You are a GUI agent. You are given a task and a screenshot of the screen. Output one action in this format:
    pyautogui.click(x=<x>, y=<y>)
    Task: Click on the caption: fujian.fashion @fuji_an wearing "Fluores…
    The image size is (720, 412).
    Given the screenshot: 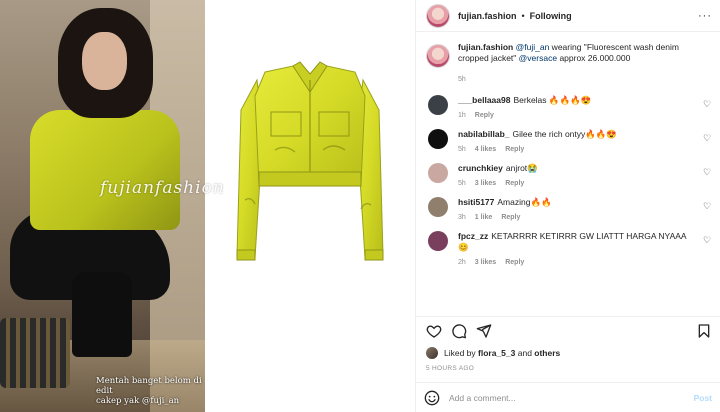 What is the action you would take?
    pyautogui.click(x=569, y=63)
    